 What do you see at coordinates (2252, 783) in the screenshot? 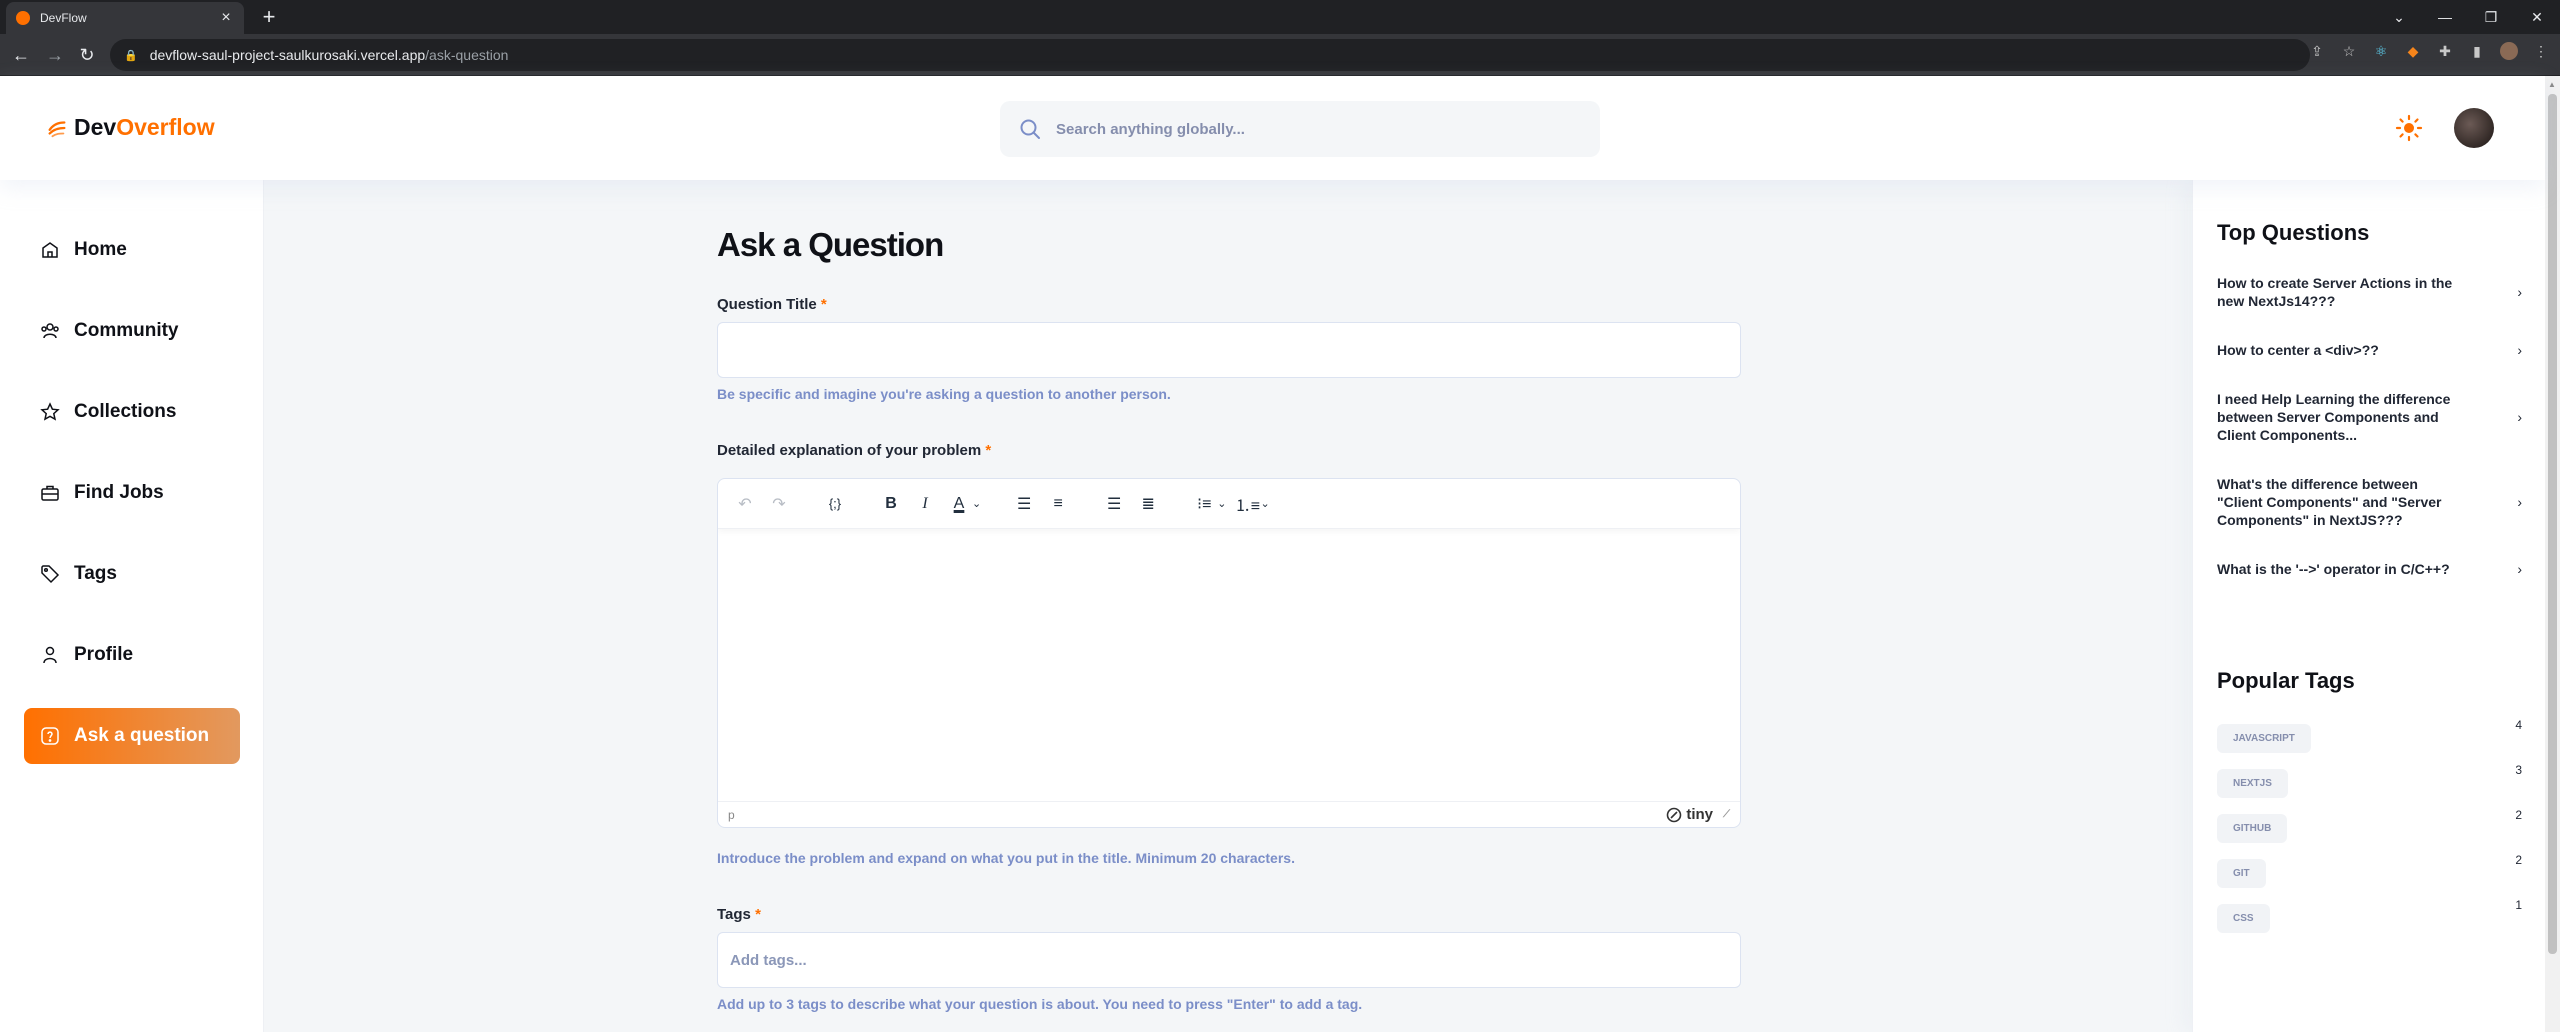
I see `tag-badge: NEXTJS` at bounding box center [2252, 783].